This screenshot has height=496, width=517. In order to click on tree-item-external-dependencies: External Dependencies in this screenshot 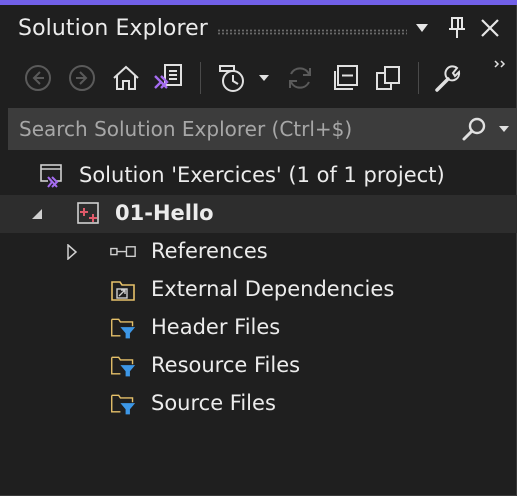, I will do `click(258, 290)`.